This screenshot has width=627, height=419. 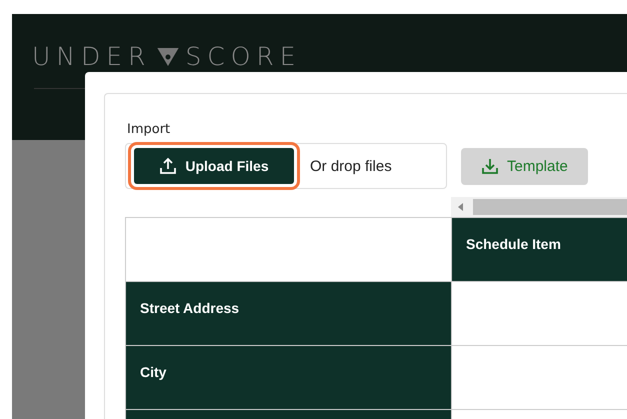 I want to click on logo-text: UNDER, so click(x=92, y=57).